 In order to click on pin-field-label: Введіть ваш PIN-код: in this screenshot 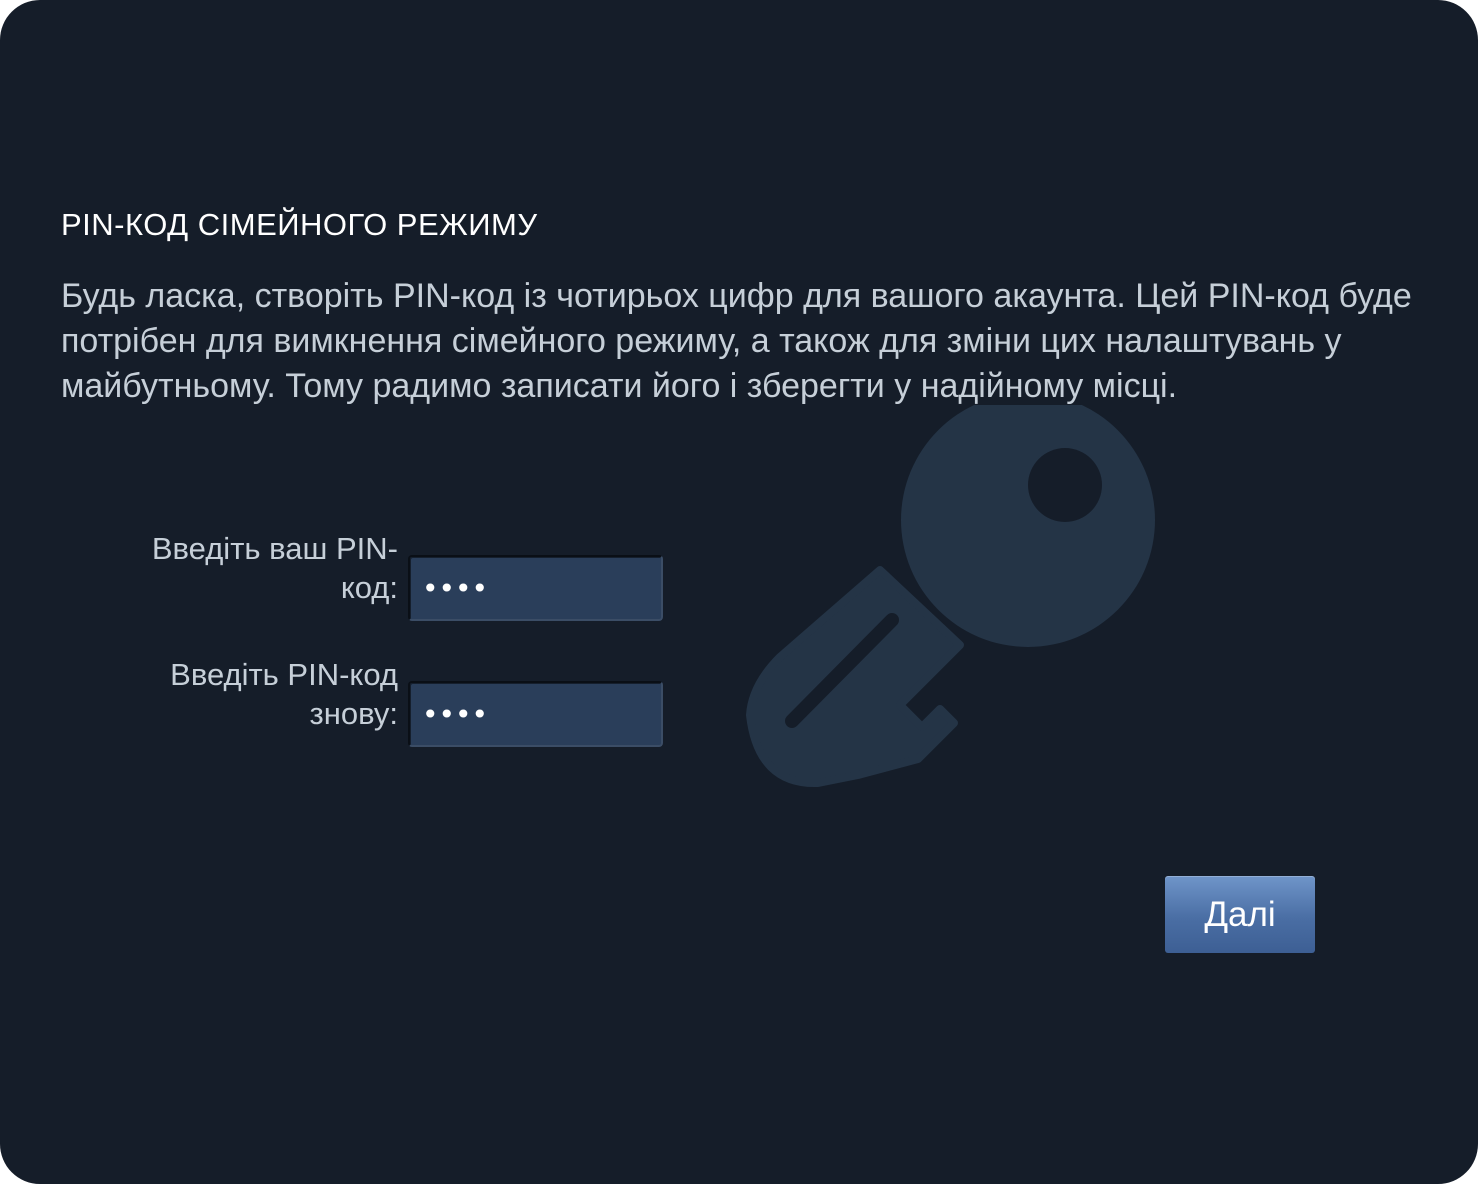, I will do `click(274, 568)`.